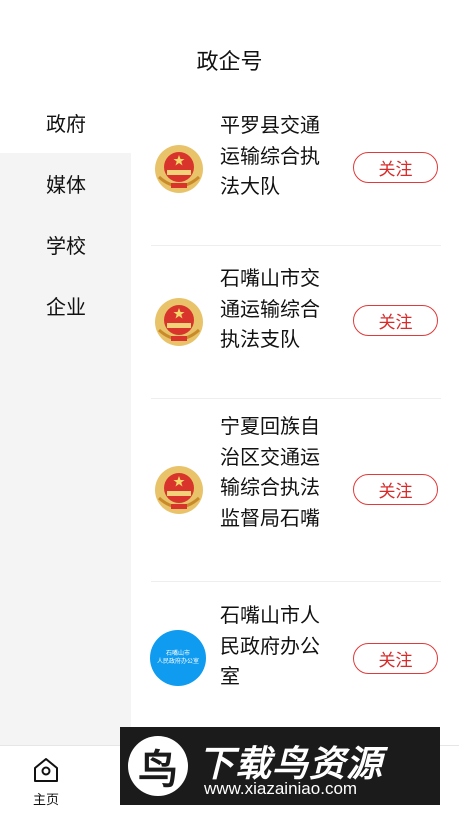 The height and width of the screenshot is (817, 459). I want to click on watermark-url: www.xiazainiao.com, so click(281, 788).